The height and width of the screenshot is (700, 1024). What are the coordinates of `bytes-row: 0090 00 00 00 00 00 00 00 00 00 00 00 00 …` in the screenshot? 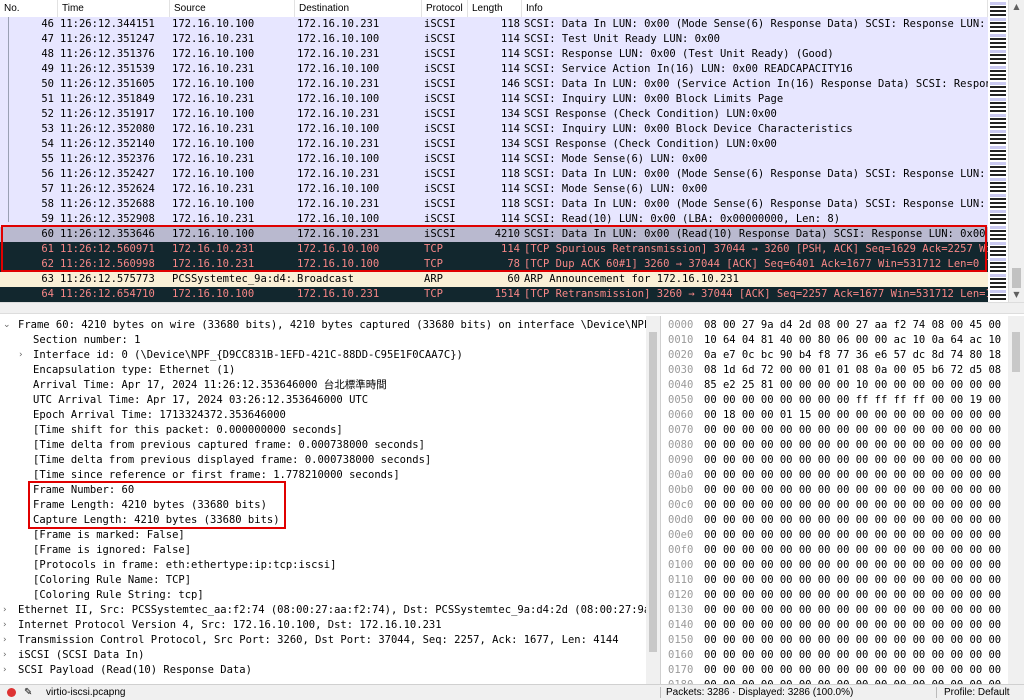 It's located at (835, 460).